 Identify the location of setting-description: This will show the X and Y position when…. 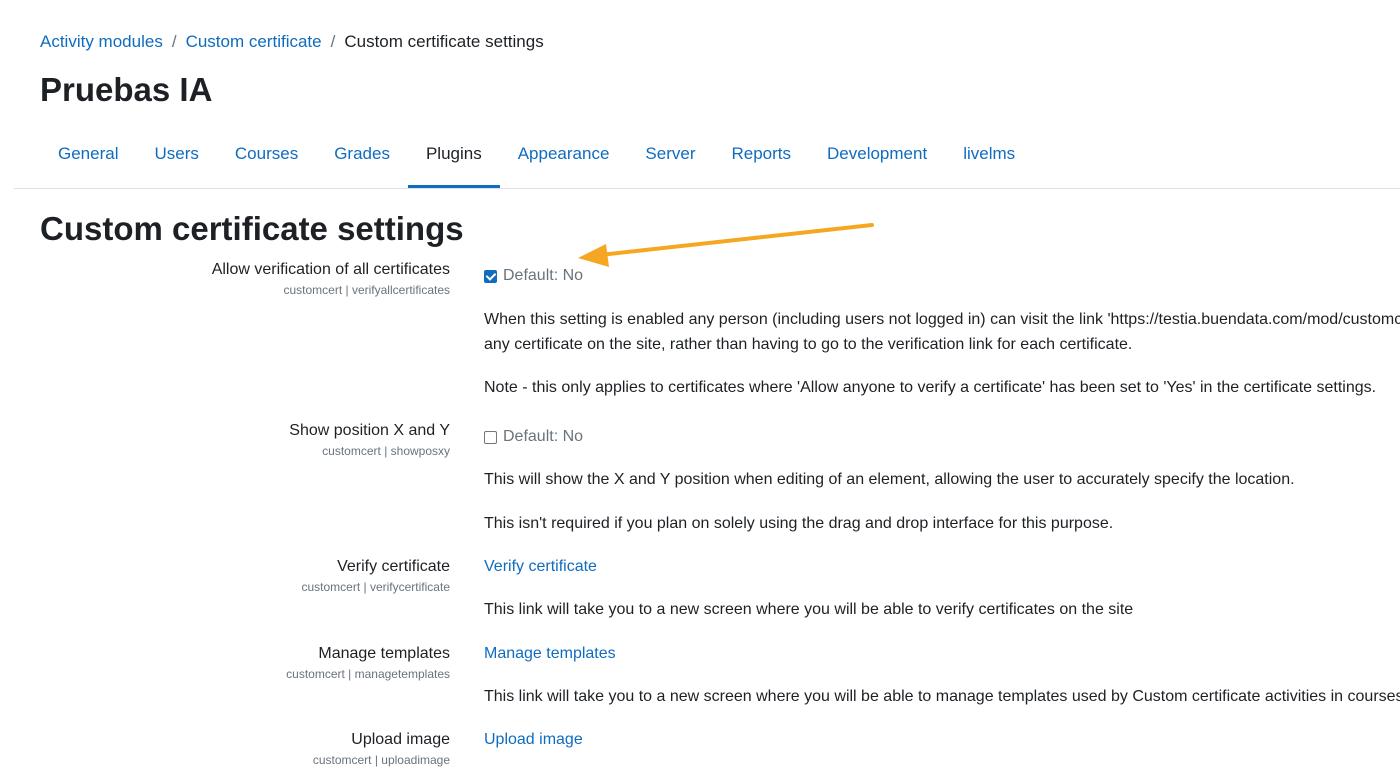
(889, 479).